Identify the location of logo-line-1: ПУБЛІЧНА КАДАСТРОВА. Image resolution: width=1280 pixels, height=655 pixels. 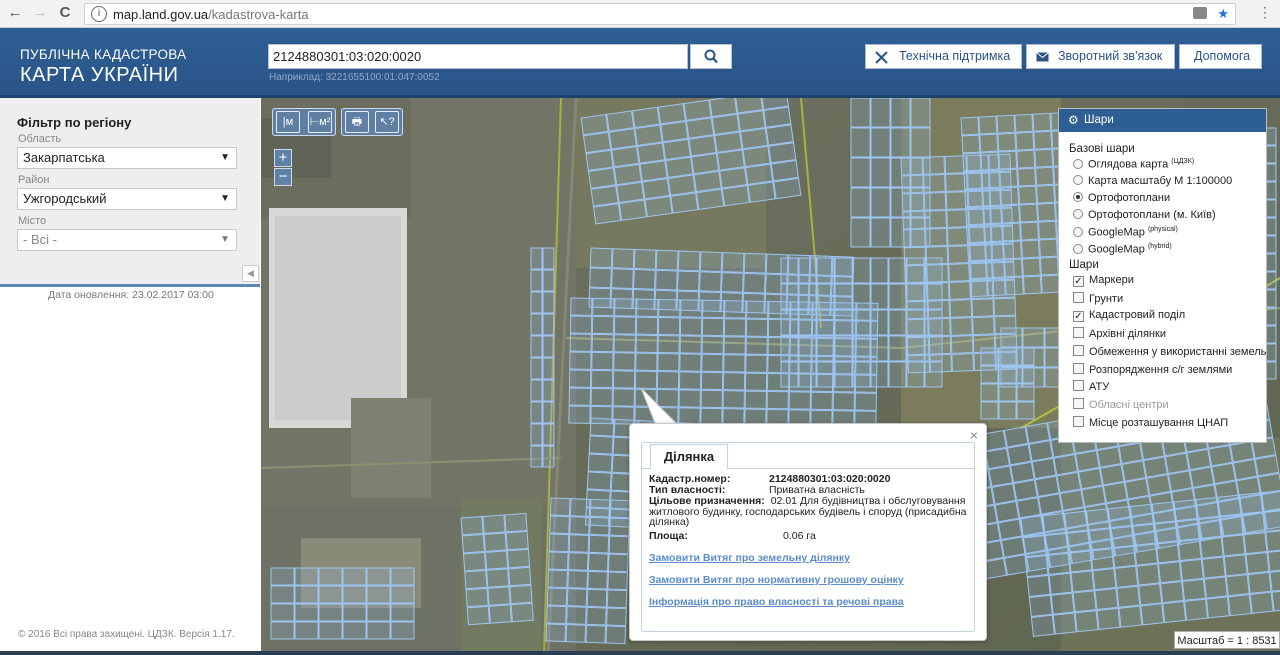
(103, 54).